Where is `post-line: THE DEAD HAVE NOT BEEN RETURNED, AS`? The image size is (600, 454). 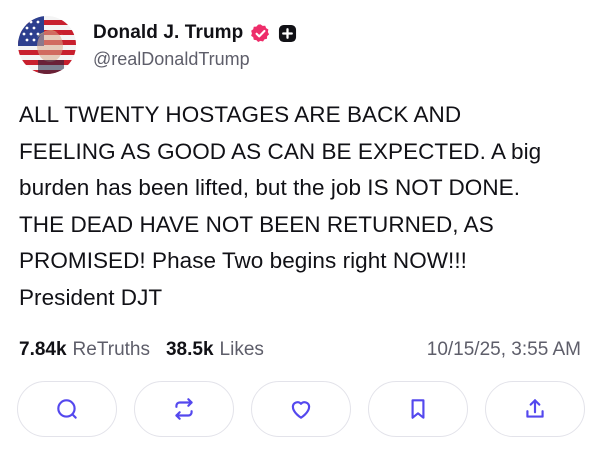
post-line: THE DEAD HAVE NOT BEEN RETURNED, AS is located at coordinates (256, 224).